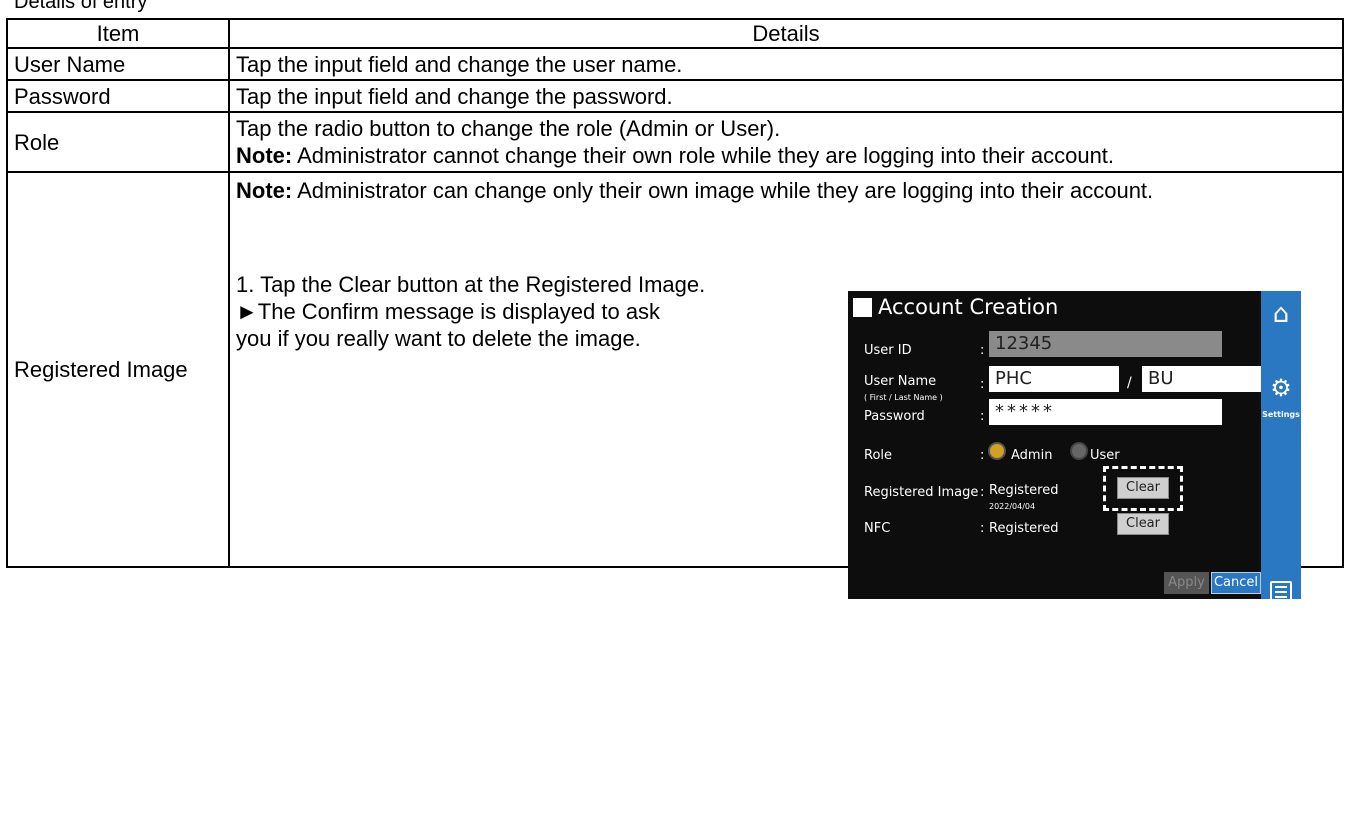  What do you see at coordinates (786, 33) in the screenshot?
I see `header-details: Details` at bounding box center [786, 33].